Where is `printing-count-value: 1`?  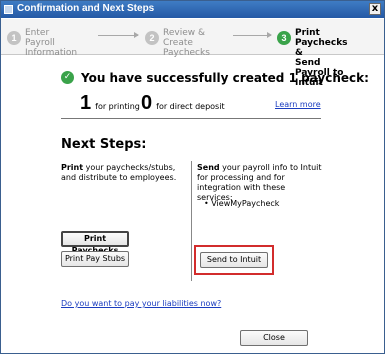
printing-count-value: 1 is located at coordinates (86, 103).